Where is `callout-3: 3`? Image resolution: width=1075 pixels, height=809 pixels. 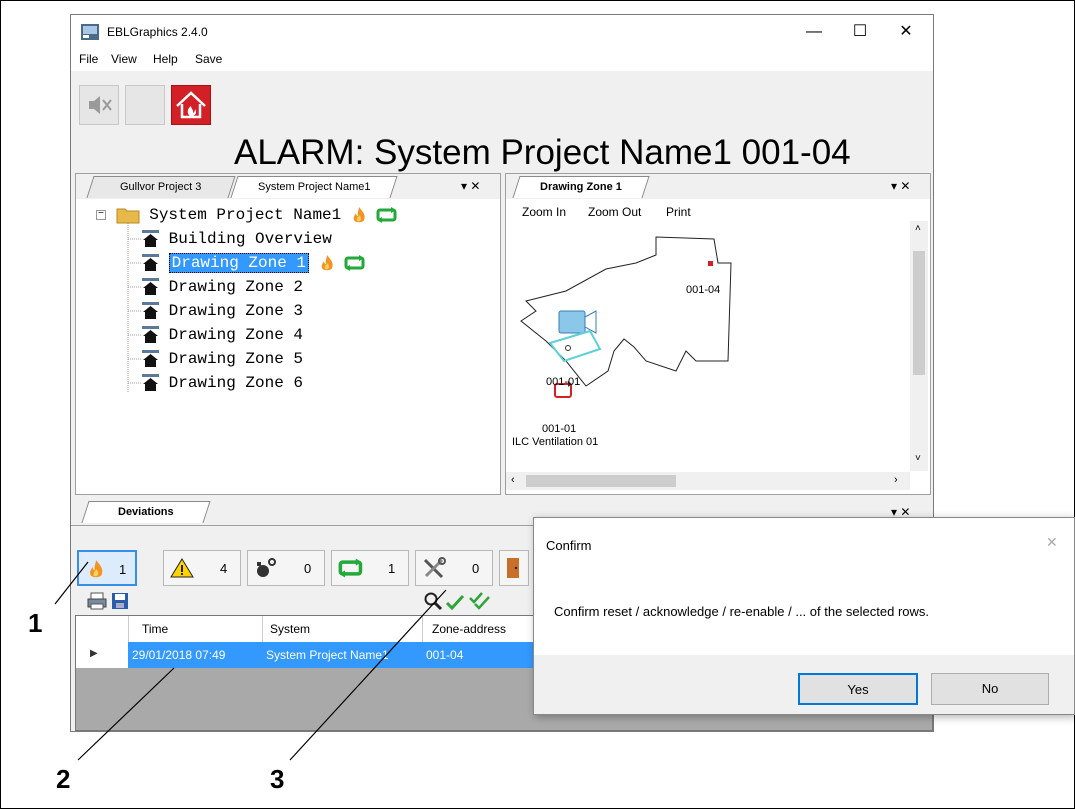 callout-3: 3 is located at coordinates (277, 779).